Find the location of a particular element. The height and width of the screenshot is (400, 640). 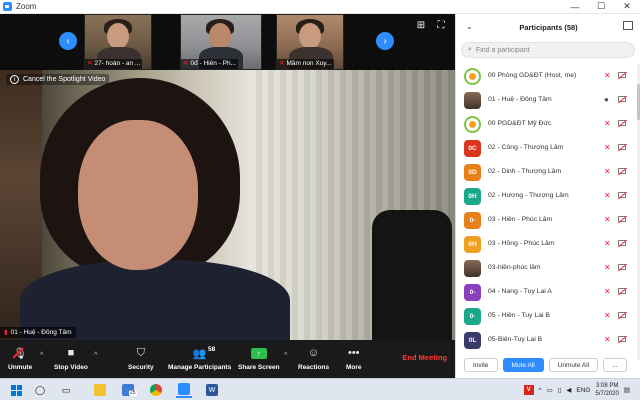

participants-header: ⌄ Participants (58) is located at coordinates (548, 27).